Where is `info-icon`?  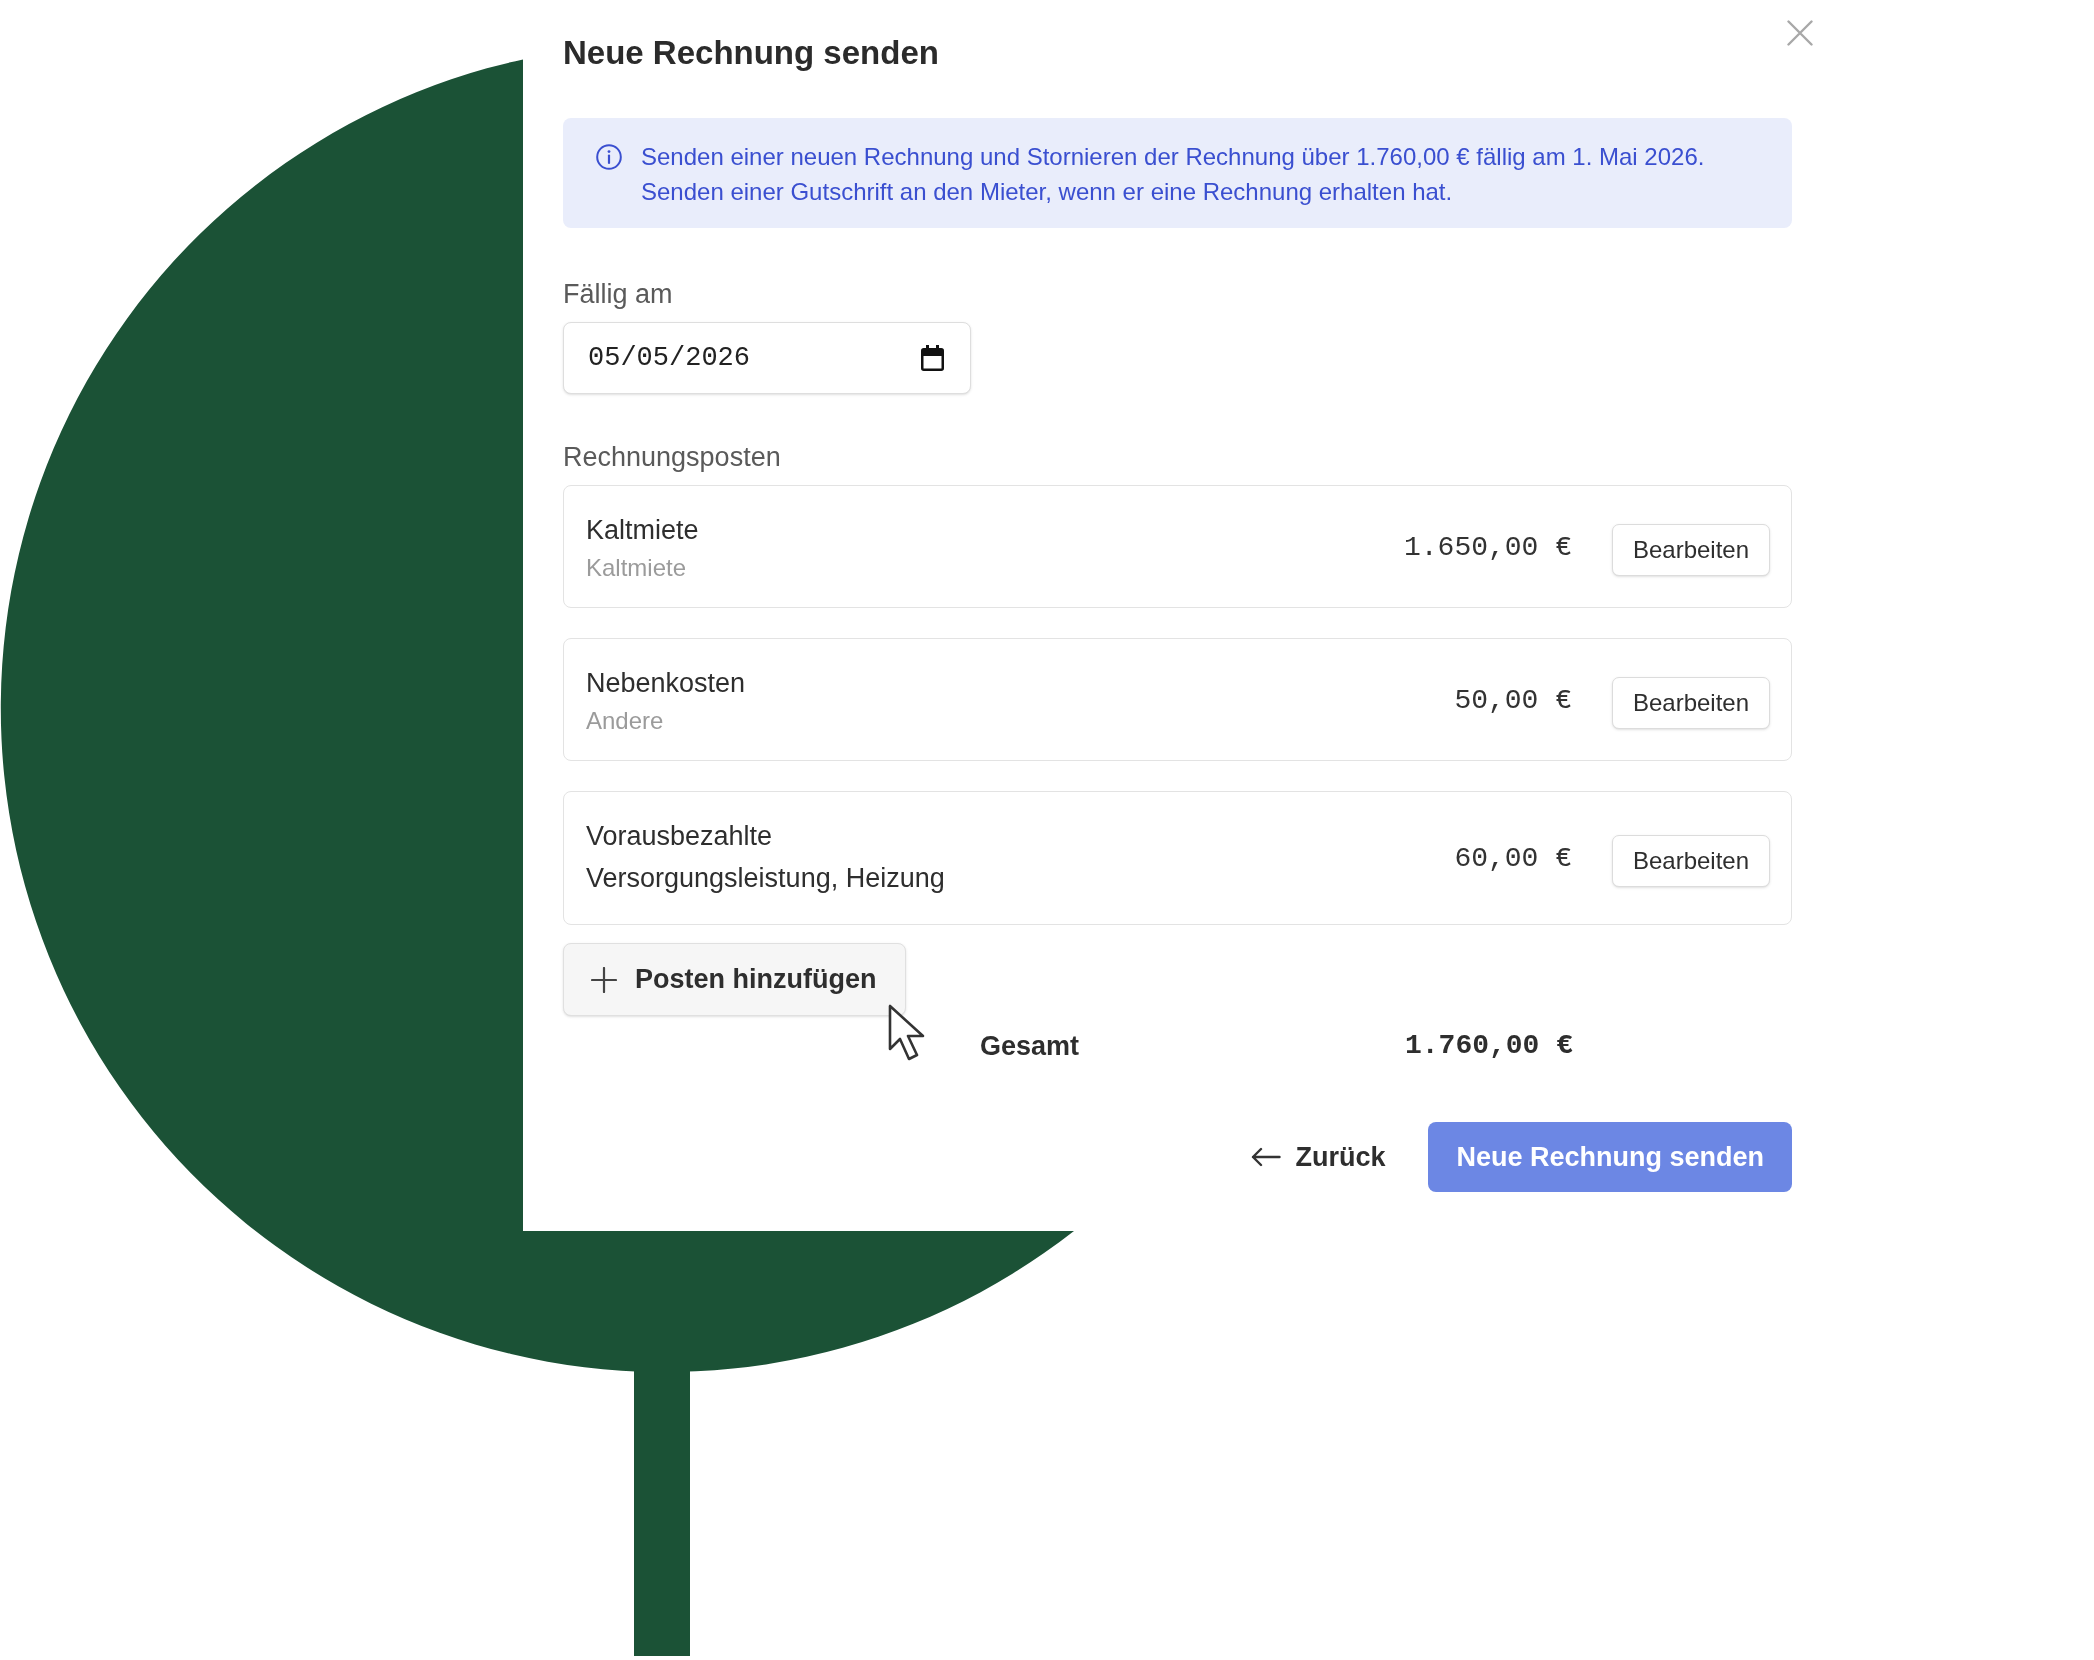 info-icon is located at coordinates (609, 157).